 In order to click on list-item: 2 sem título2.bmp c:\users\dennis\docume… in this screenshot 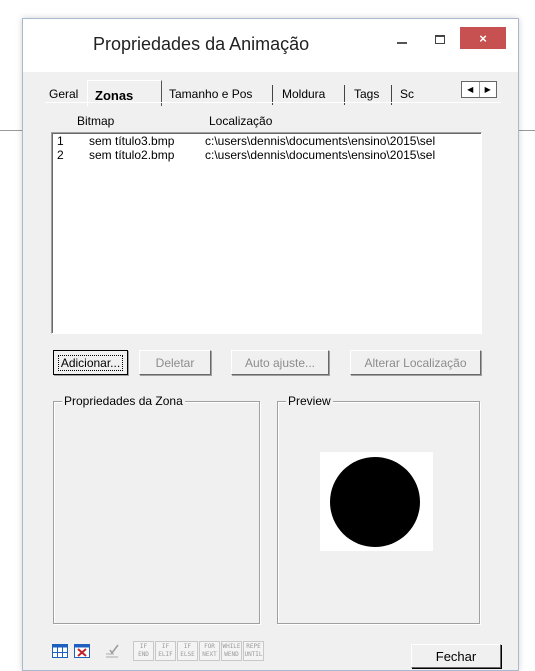, I will do `click(266, 155)`.